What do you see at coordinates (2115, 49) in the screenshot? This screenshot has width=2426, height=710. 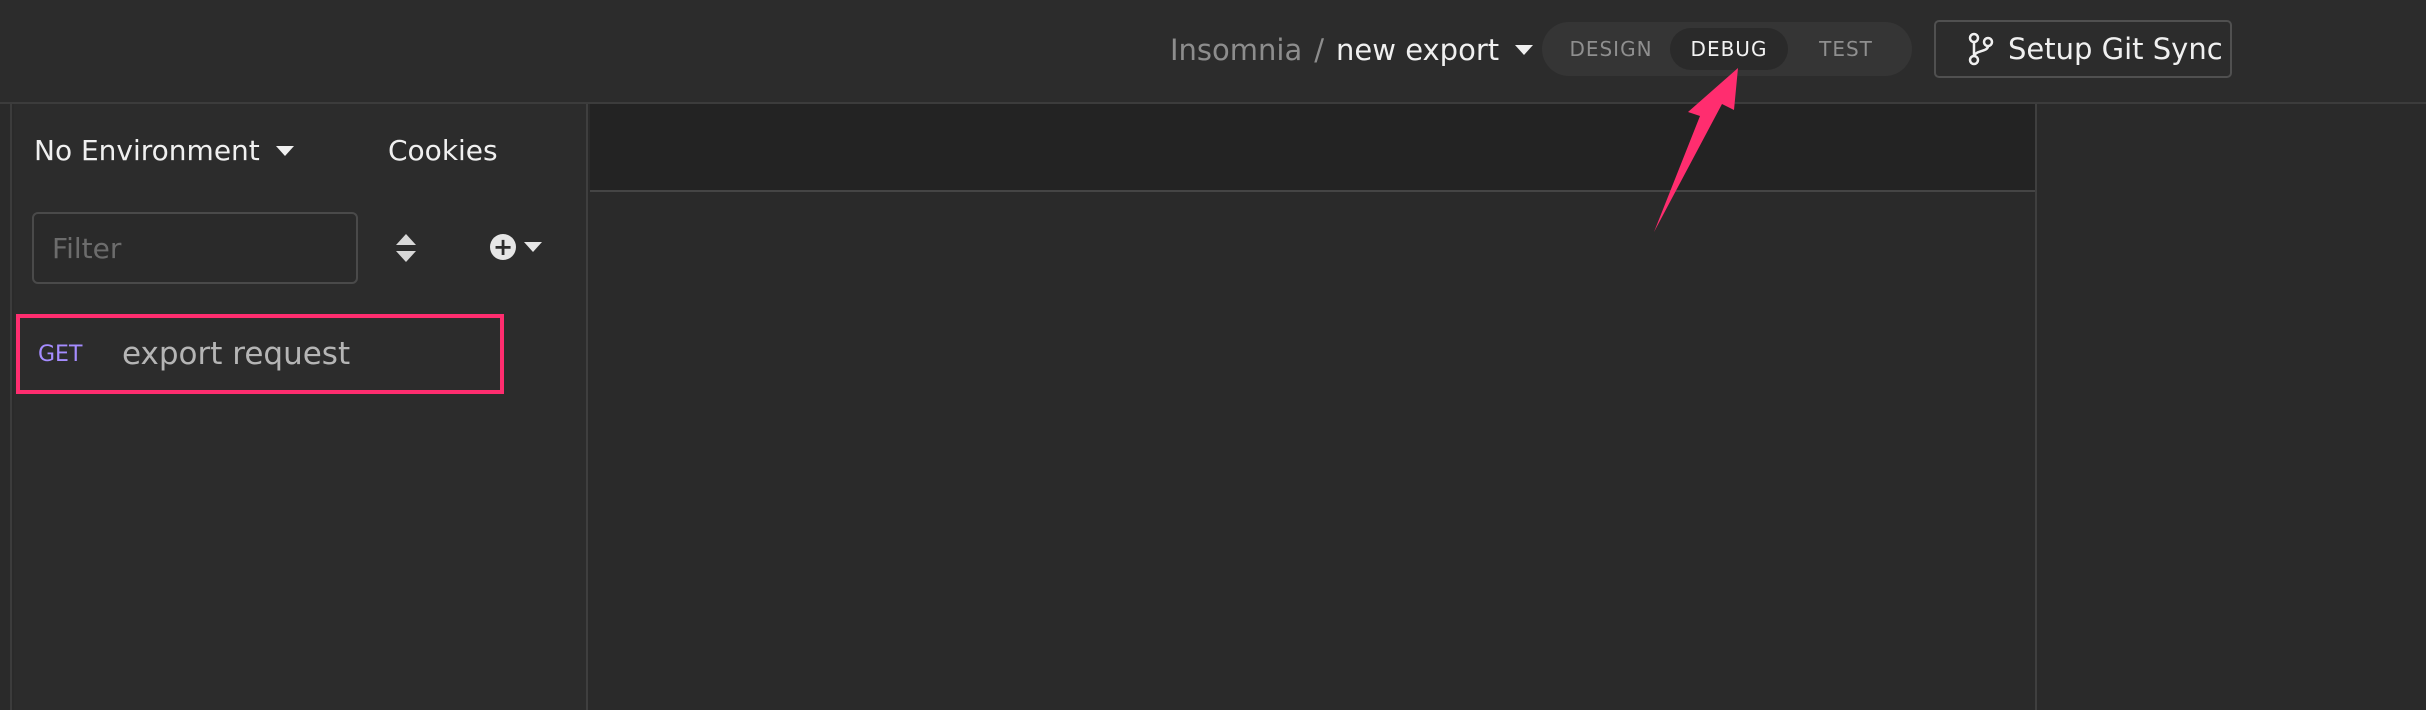 I see `setup-git-sync-label: Setup Git Sync` at bounding box center [2115, 49].